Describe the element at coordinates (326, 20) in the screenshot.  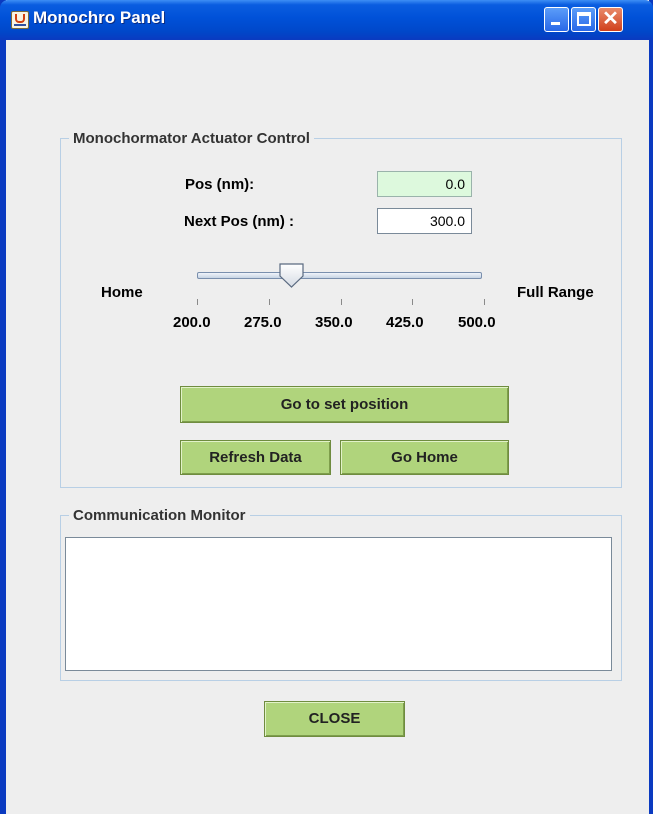
I see `title-bar: Monochro Panel ✕` at that location.